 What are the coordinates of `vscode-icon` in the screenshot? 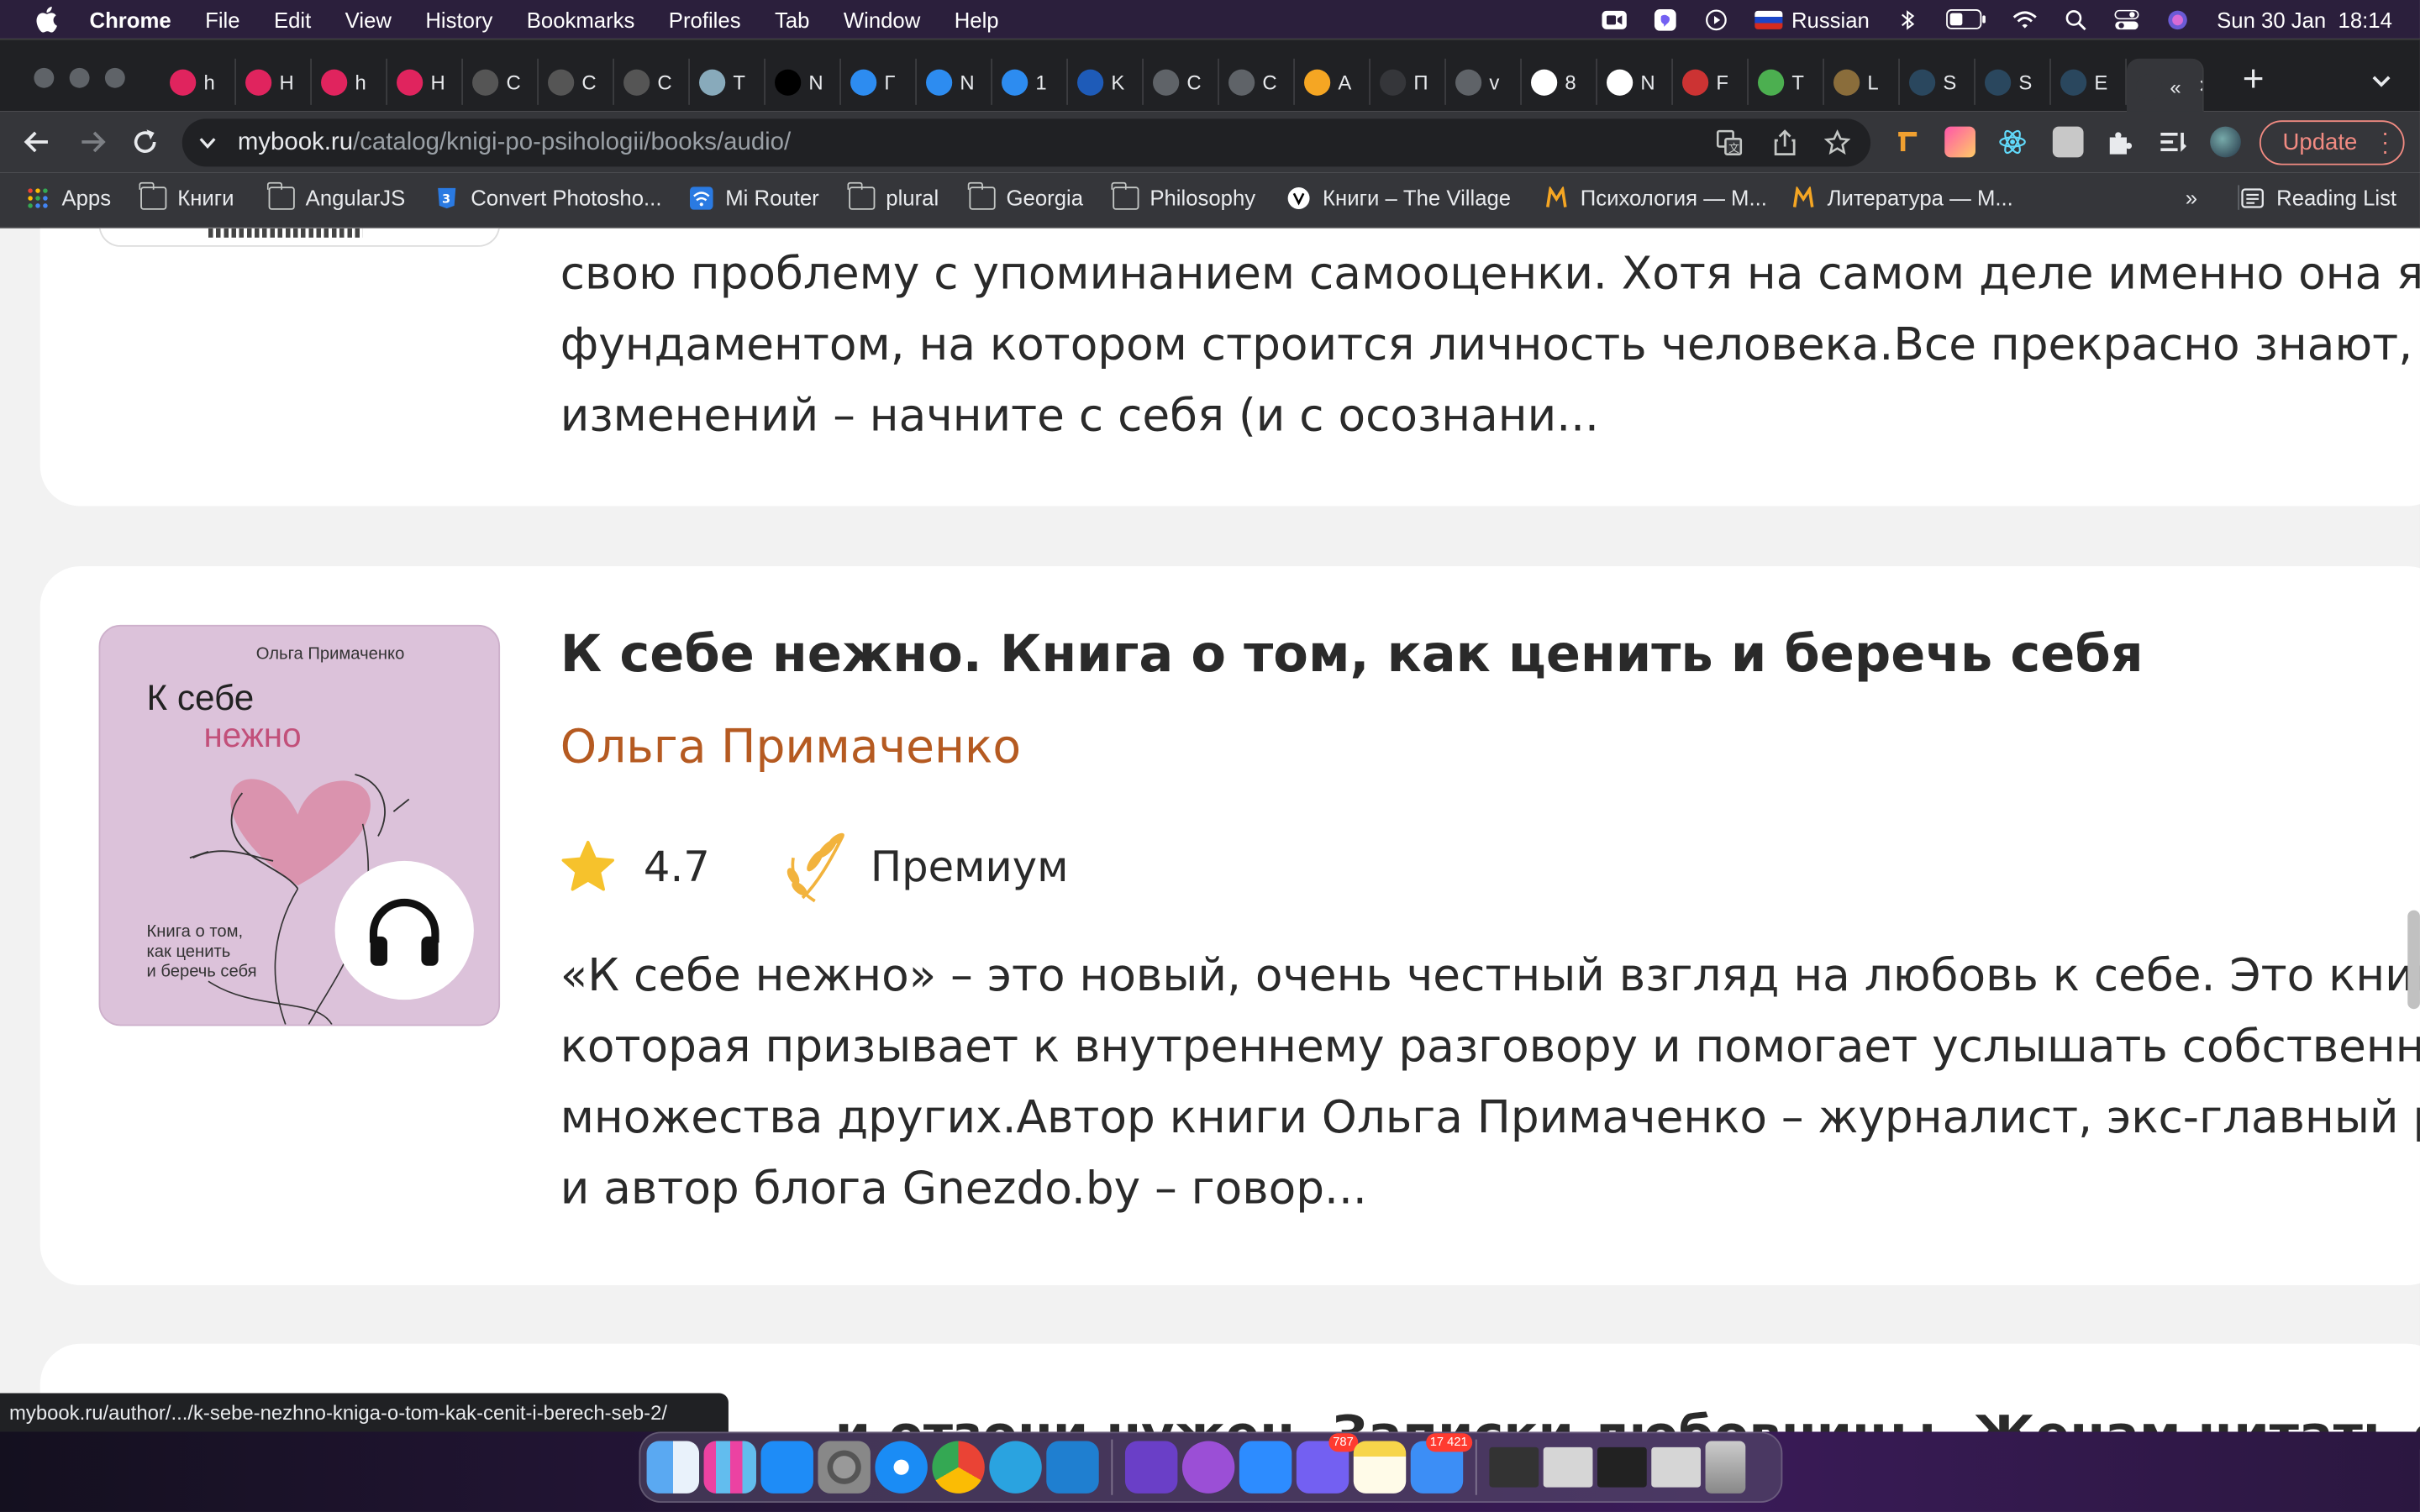 It's located at (1073, 1467).